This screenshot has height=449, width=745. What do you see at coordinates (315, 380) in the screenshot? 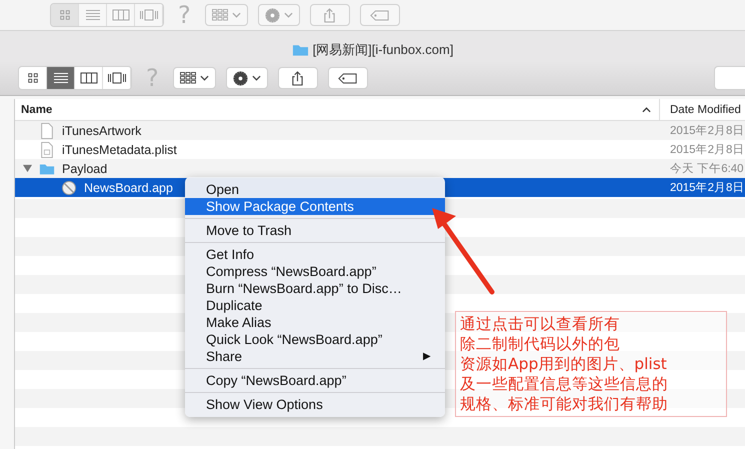
I see `menu-item: Copy “NewsBoard.app”` at bounding box center [315, 380].